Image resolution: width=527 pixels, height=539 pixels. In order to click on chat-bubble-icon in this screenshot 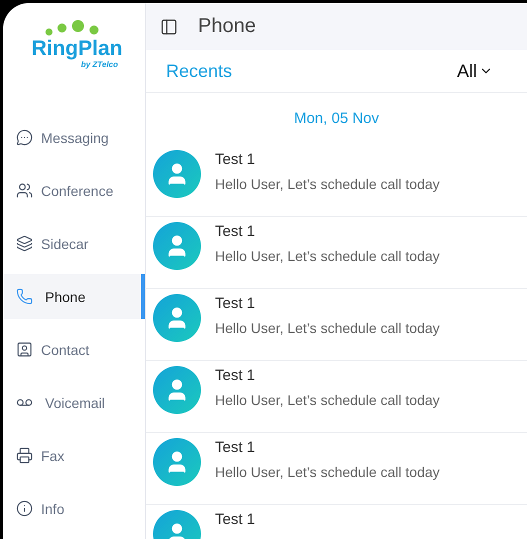, I will do `click(24, 137)`.